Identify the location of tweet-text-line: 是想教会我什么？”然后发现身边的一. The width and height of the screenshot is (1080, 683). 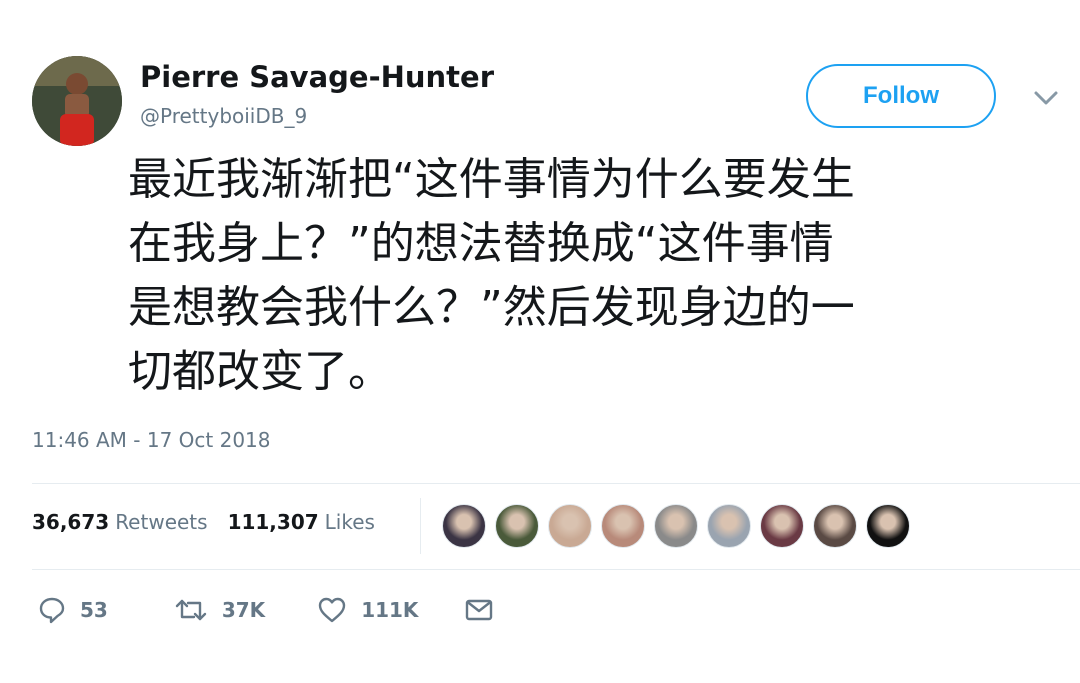
(491, 307).